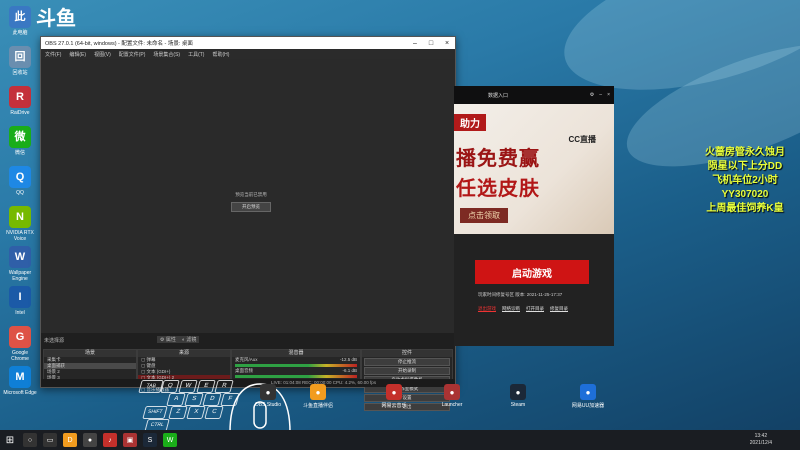  What do you see at coordinates (498, 95) in the screenshot?
I see `data-entry-link: 数据入口` at bounding box center [498, 95].